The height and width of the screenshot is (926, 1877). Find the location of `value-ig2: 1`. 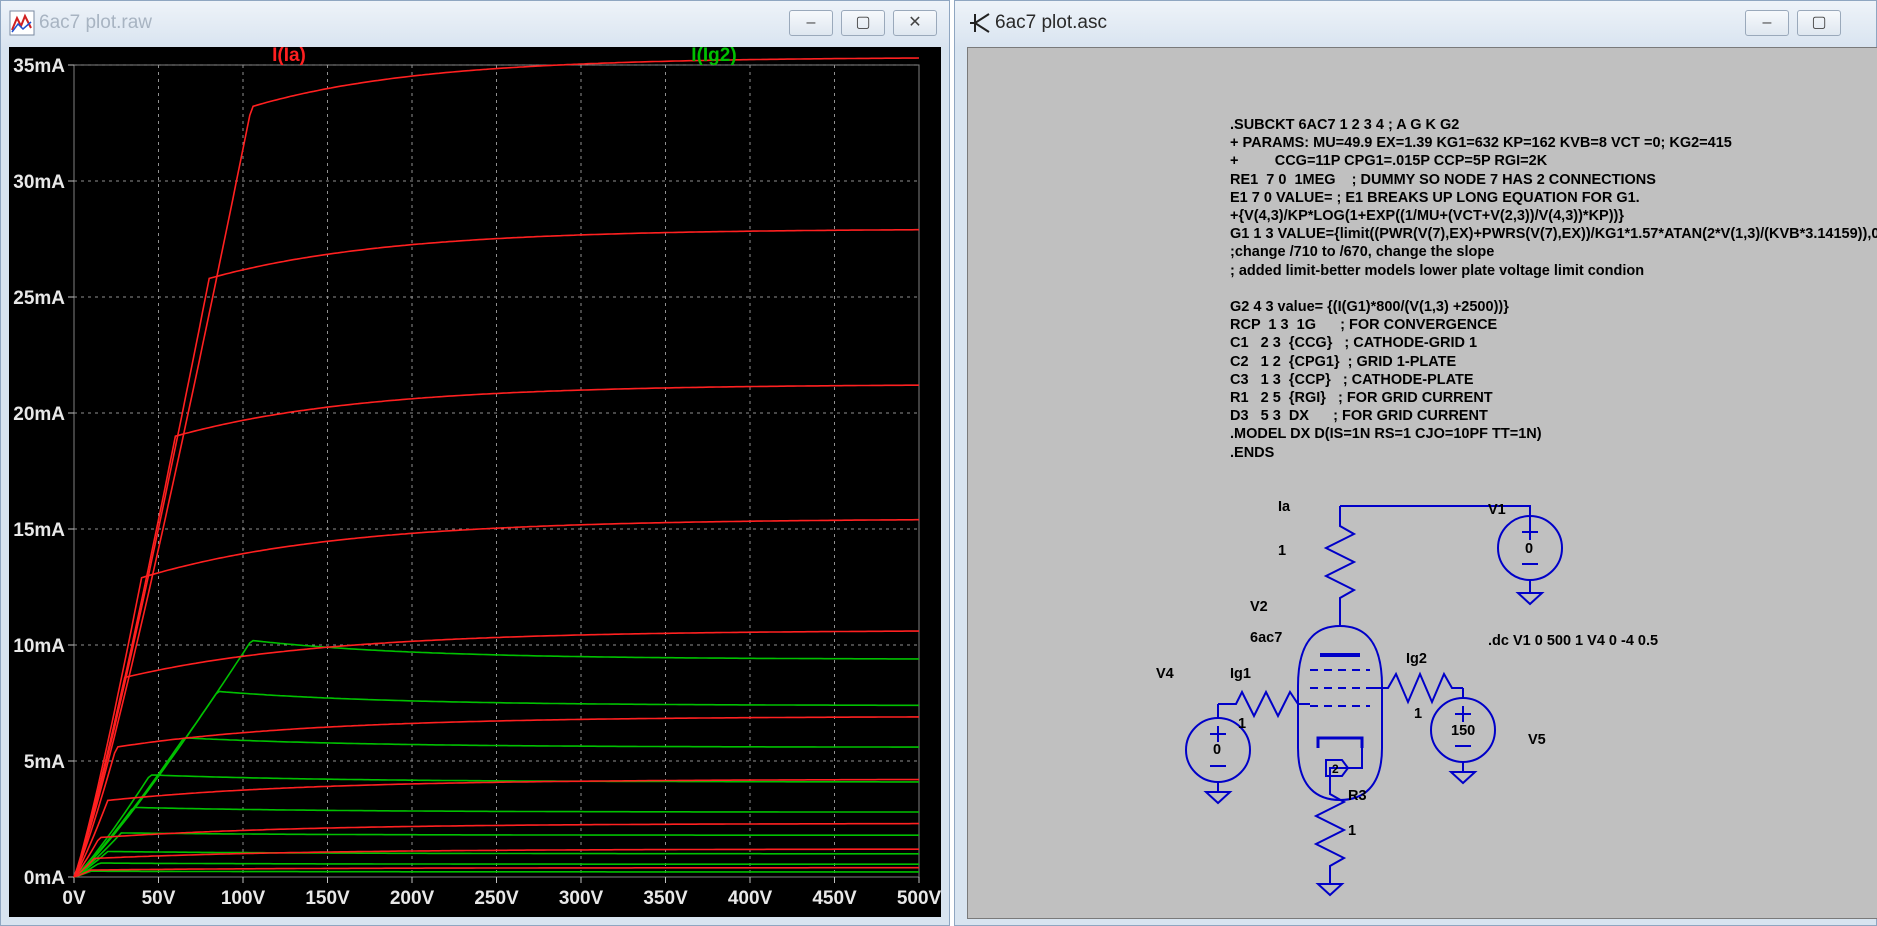

value-ig2: 1 is located at coordinates (1418, 714).